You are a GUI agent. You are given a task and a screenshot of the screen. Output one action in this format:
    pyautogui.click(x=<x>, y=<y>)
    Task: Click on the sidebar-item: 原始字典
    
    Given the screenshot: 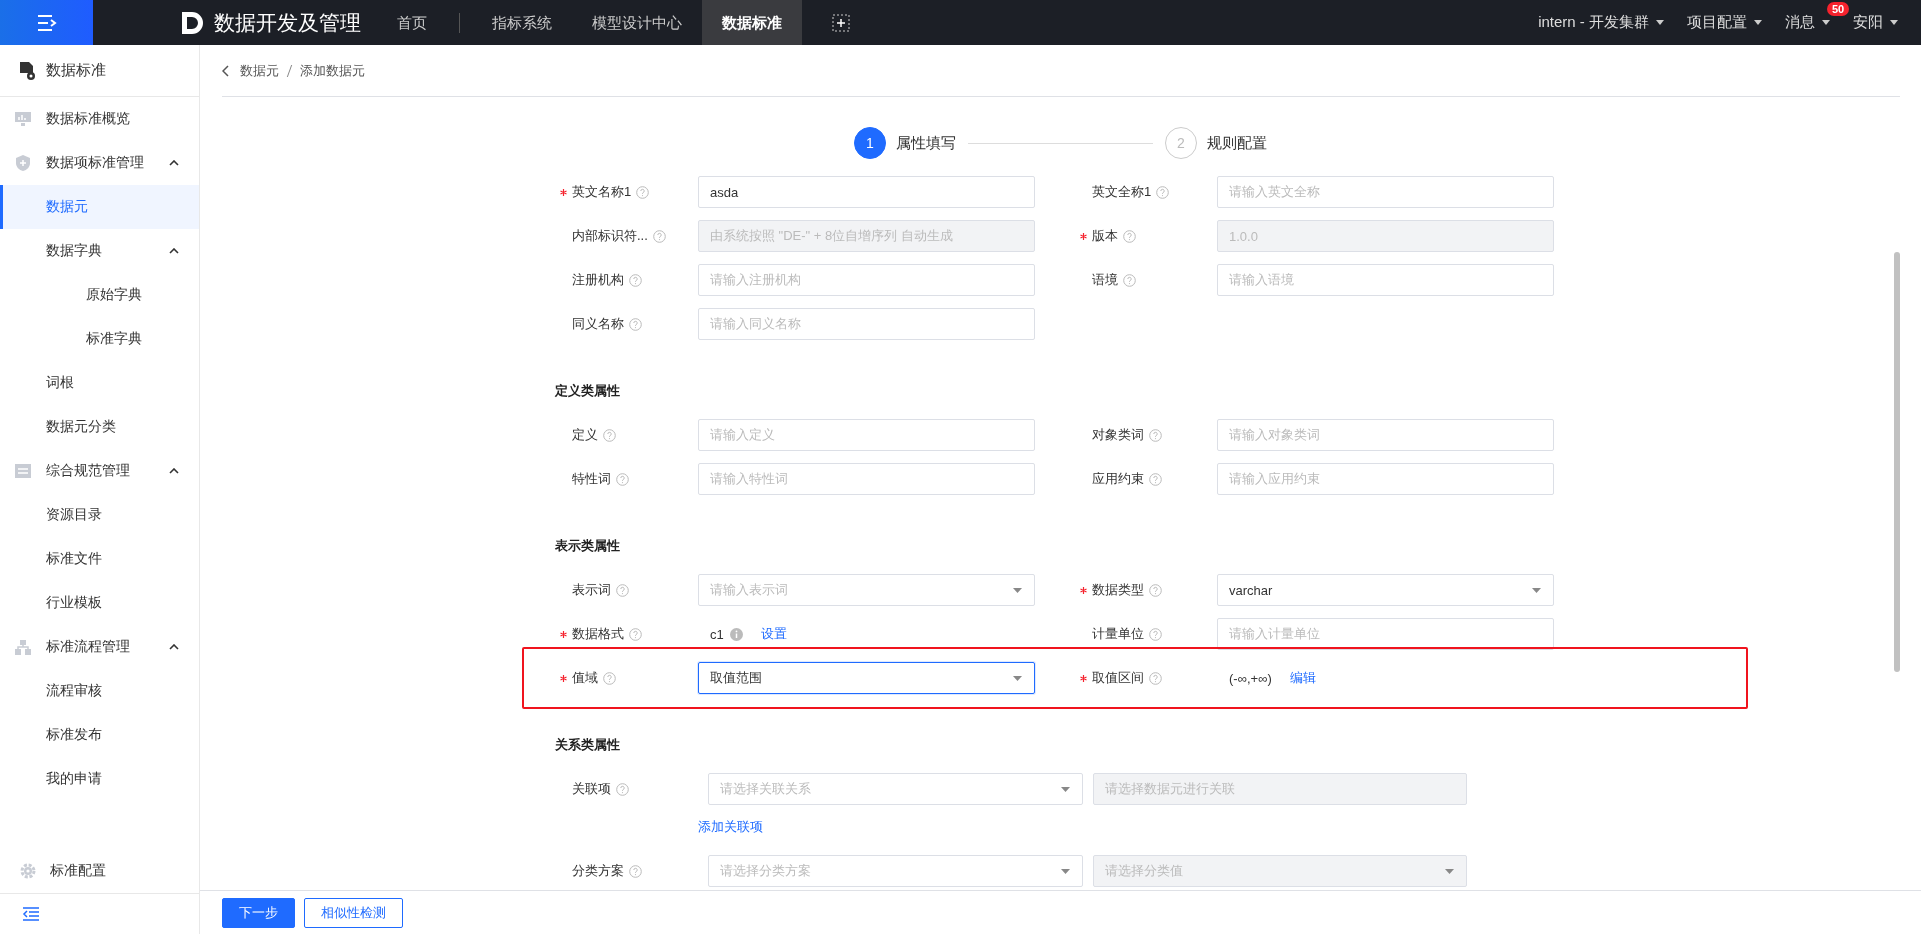 What is the action you would take?
    pyautogui.click(x=99, y=295)
    